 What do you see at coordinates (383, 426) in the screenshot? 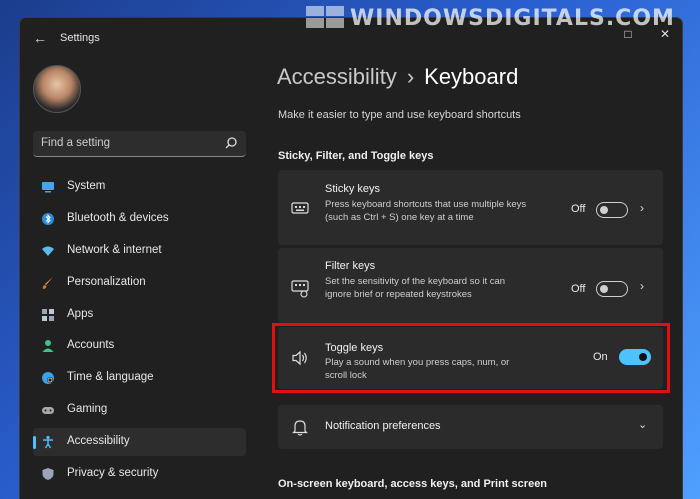
I see `notification-preferences-title: Notification preferences` at bounding box center [383, 426].